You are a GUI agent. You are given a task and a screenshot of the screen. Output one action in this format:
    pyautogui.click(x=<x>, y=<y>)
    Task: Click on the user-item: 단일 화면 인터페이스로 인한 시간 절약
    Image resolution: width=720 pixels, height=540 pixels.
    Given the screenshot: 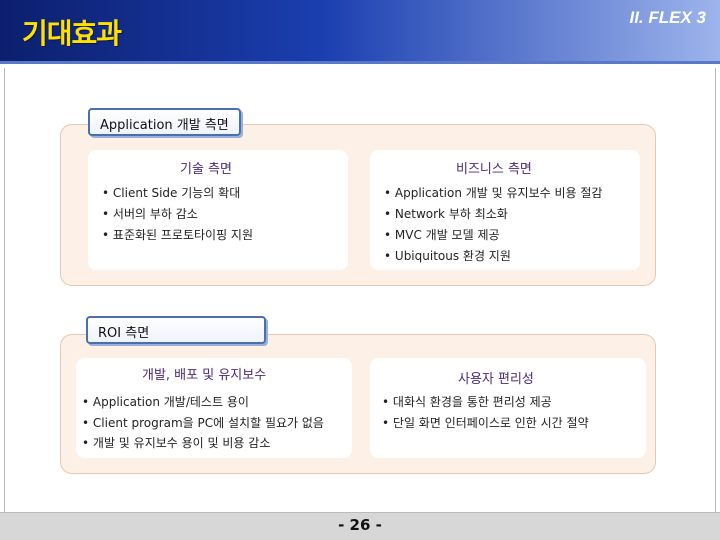 What is the action you would take?
    pyautogui.click(x=485, y=422)
    